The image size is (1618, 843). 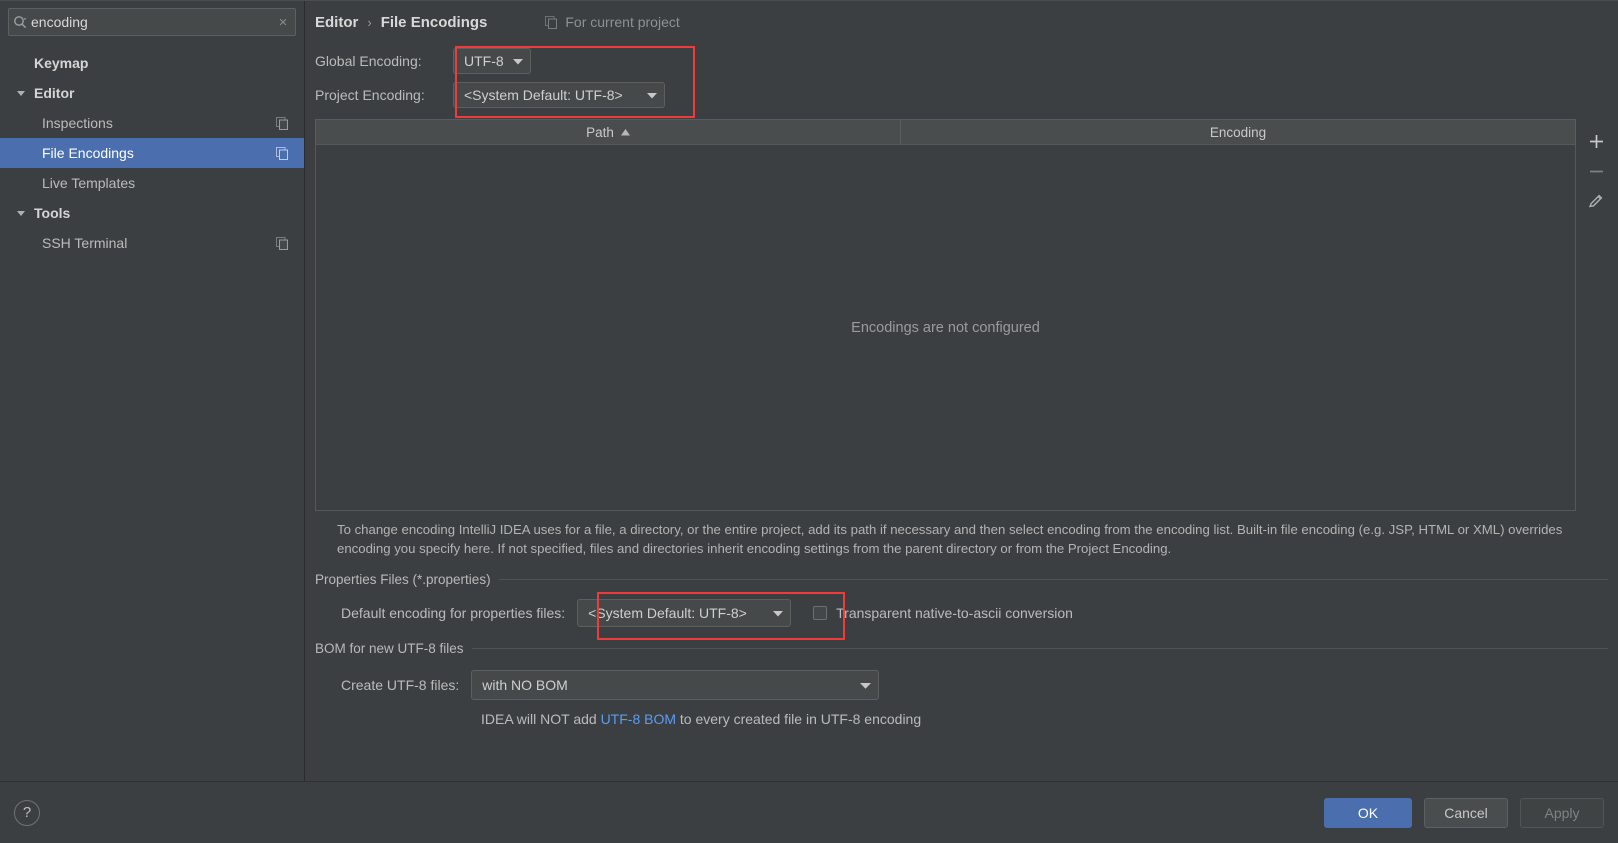 I want to click on footer-divider, so click(x=809, y=0).